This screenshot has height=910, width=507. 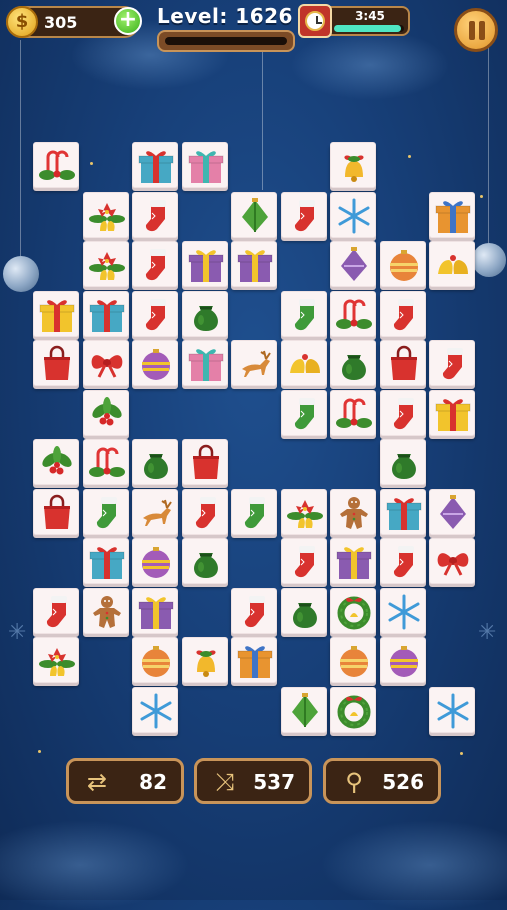 I want to click on ornament-purple-icon, so click(x=354, y=264).